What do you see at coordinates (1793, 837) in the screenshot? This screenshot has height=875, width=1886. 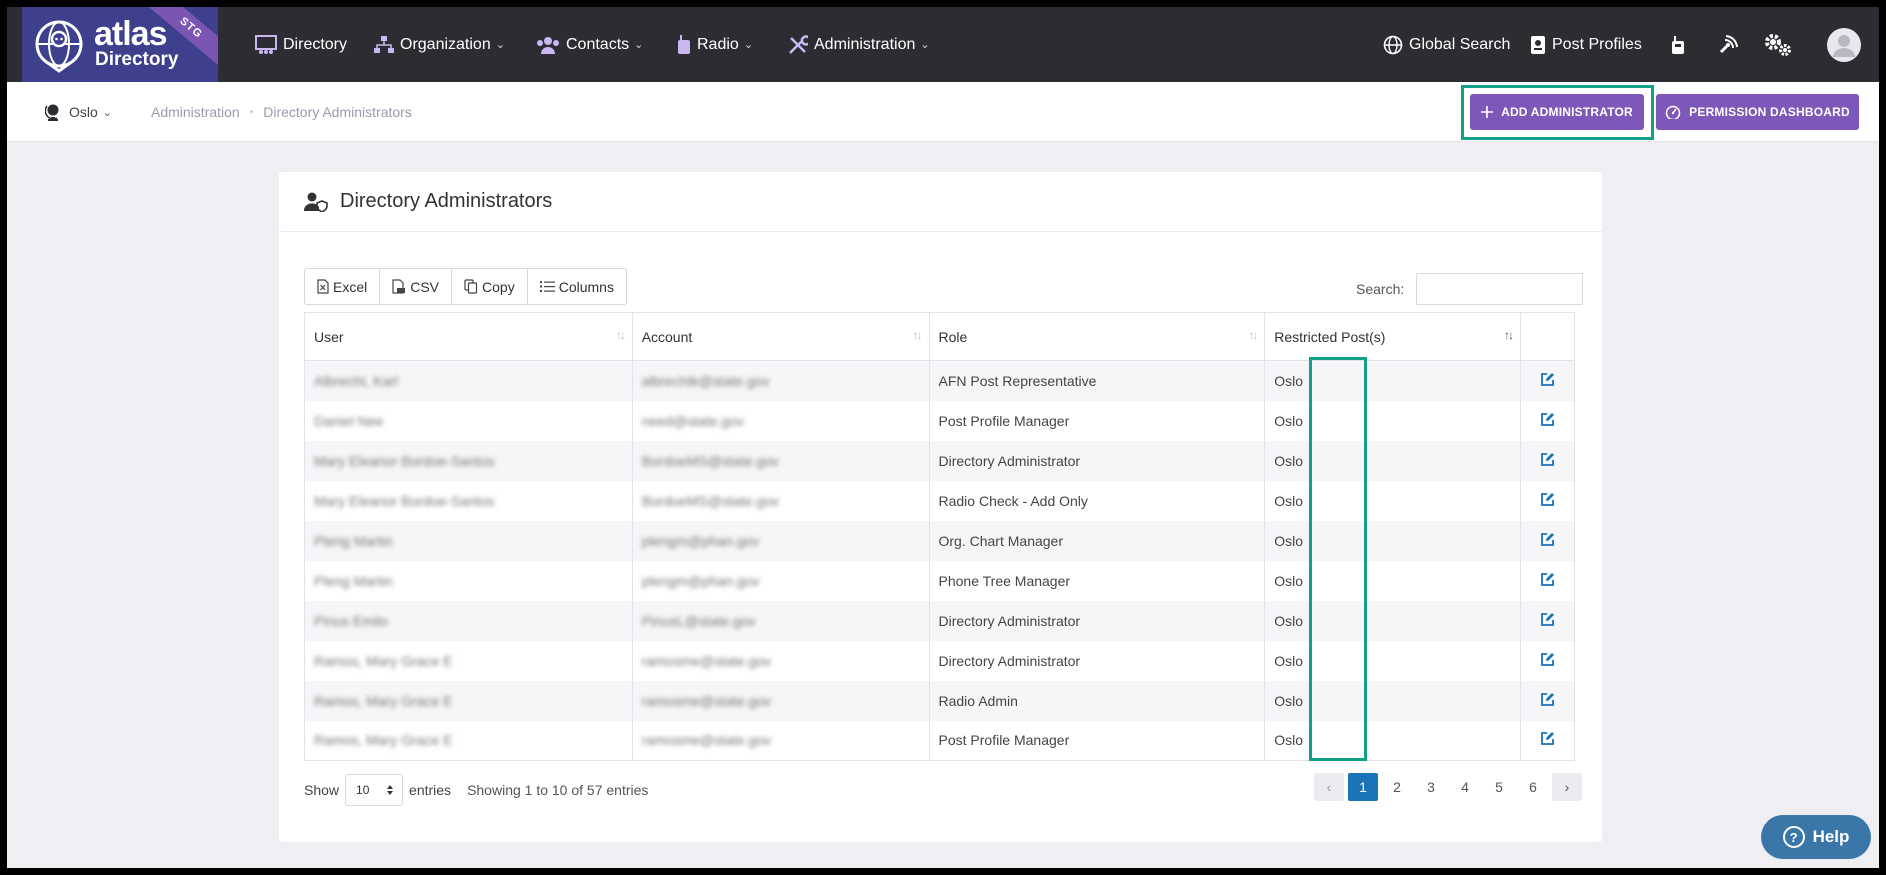 I see `question-icon: ?` at bounding box center [1793, 837].